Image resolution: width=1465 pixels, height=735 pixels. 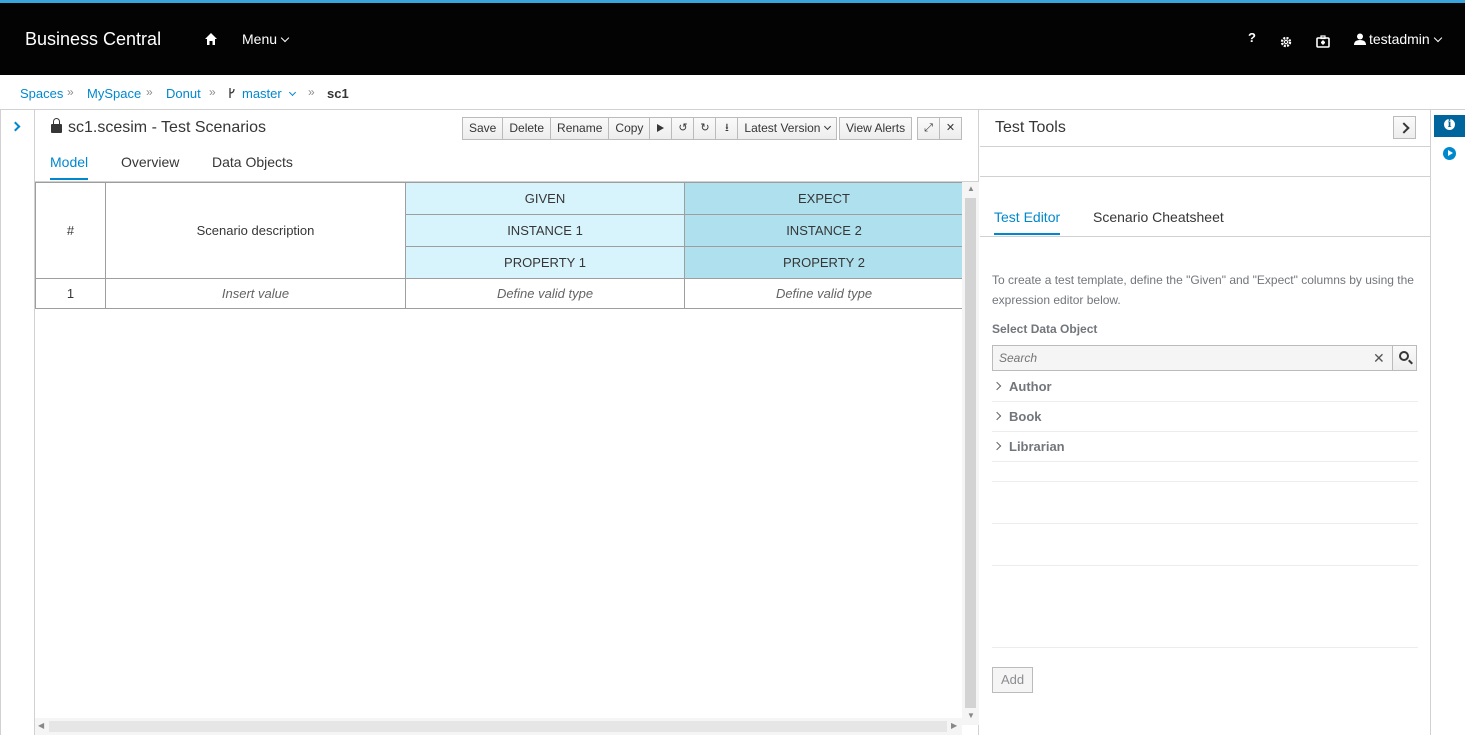 I want to click on data-object-librarian: Librarian, so click(x=1205, y=447).